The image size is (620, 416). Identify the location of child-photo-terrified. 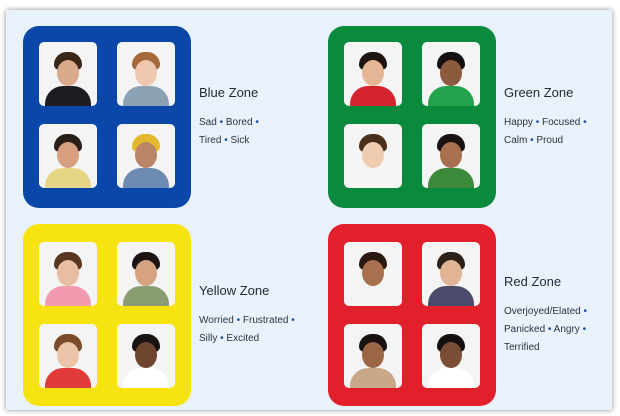
(451, 356).